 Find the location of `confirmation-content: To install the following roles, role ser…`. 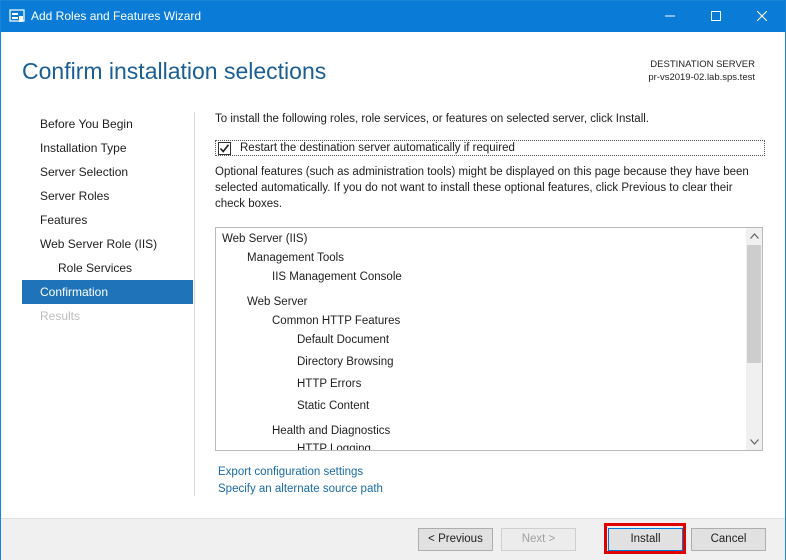

confirmation-content: To install the following roles, role ser… is located at coordinates (490, 161).